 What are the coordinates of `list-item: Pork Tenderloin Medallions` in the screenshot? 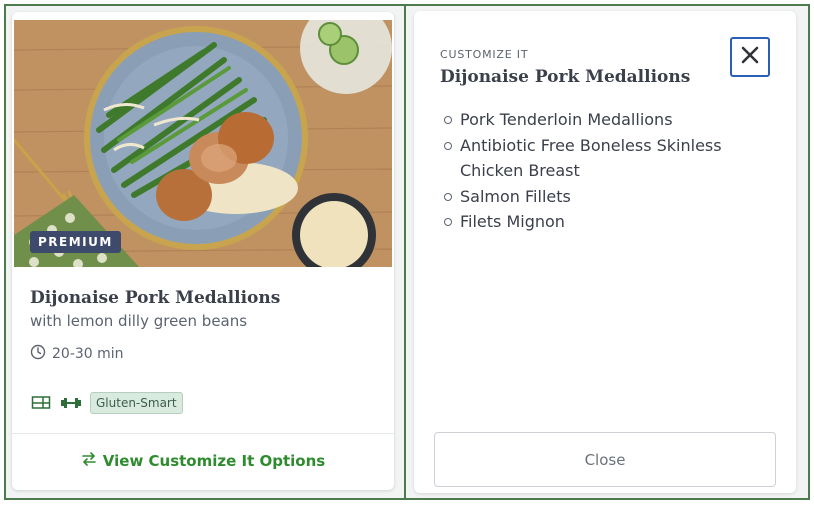 It's located at (604, 120).